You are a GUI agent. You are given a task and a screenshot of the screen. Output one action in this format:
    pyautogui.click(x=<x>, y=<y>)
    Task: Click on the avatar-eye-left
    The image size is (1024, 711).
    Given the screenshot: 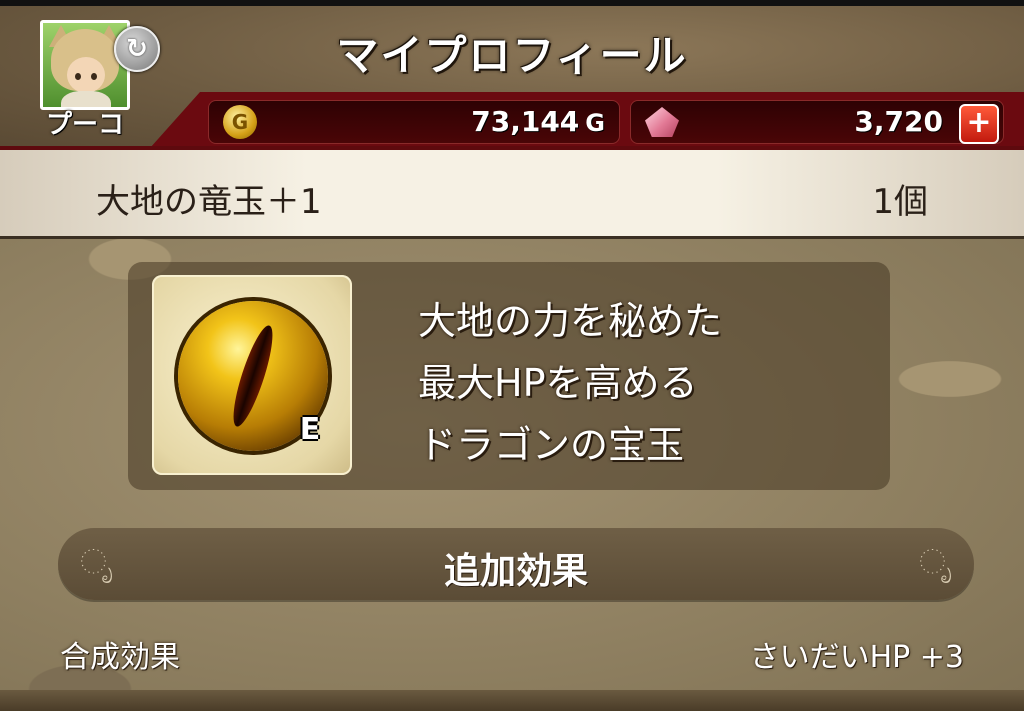 What is the action you would take?
    pyautogui.click(x=78, y=76)
    